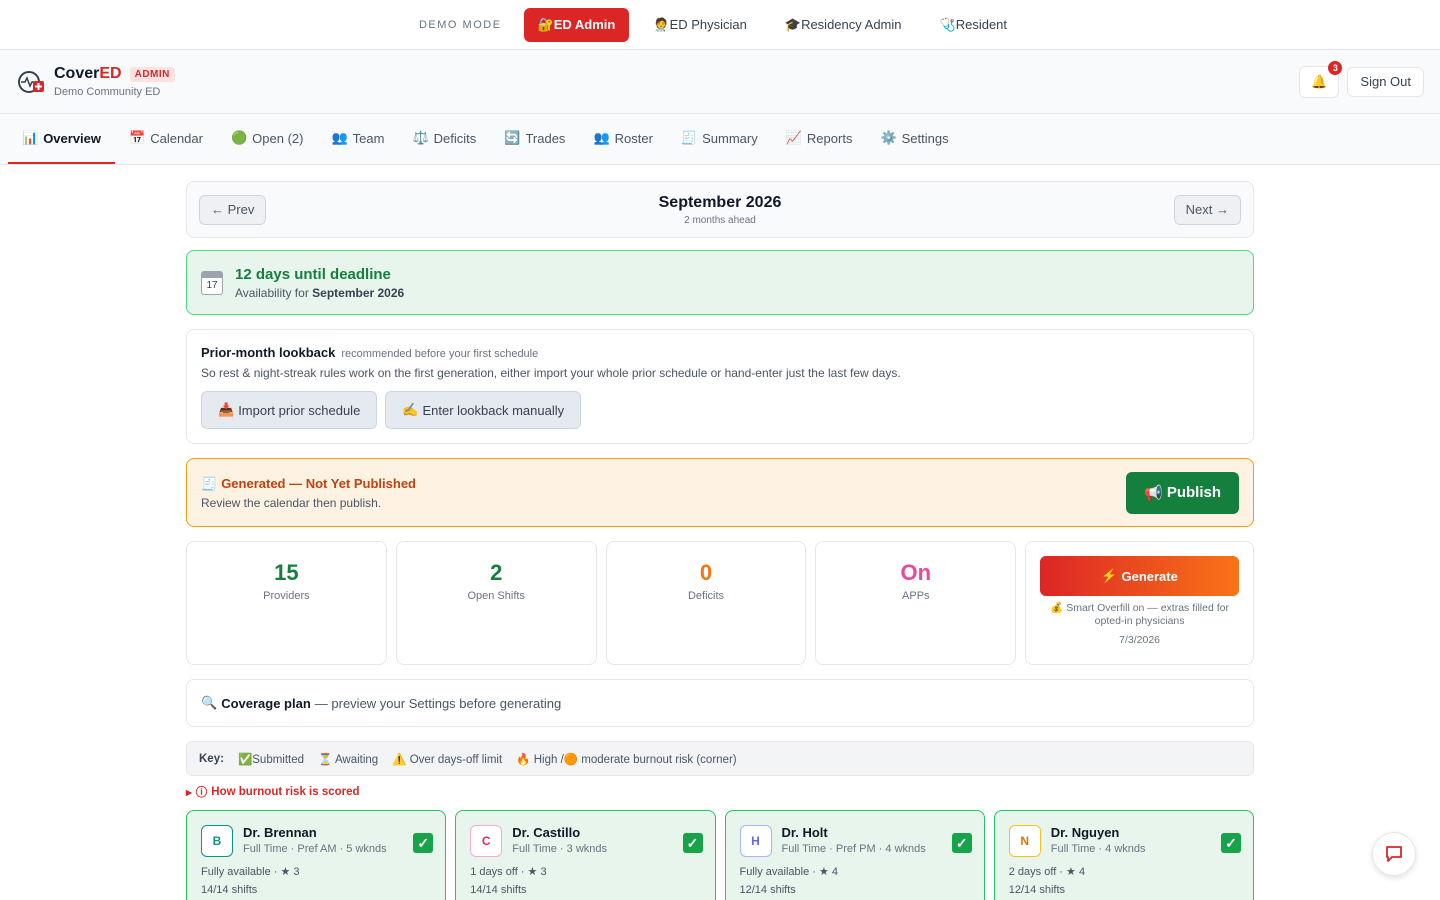 Image resolution: width=1440 pixels, height=900 pixels. Describe the element at coordinates (266, 703) in the screenshot. I see `coverage-title: Coverage plan` at that location.